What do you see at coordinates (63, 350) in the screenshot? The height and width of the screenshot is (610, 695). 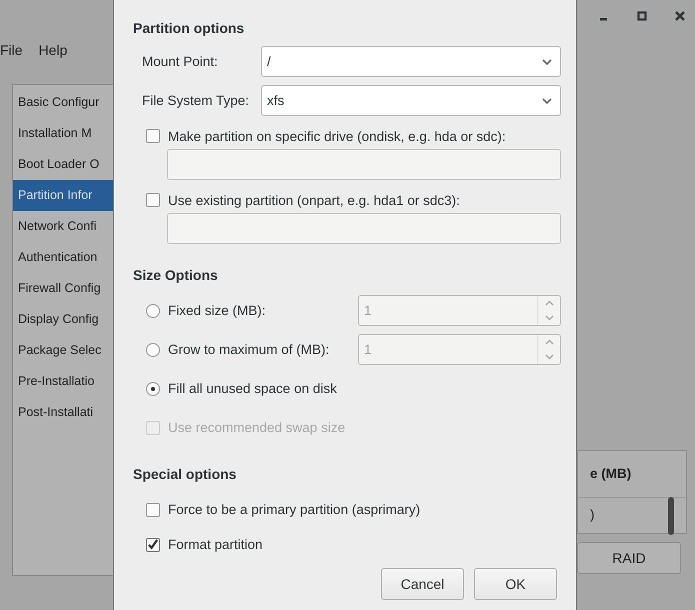 I see `sidebar-item: Package Selec` at bounding box center [63, 350].